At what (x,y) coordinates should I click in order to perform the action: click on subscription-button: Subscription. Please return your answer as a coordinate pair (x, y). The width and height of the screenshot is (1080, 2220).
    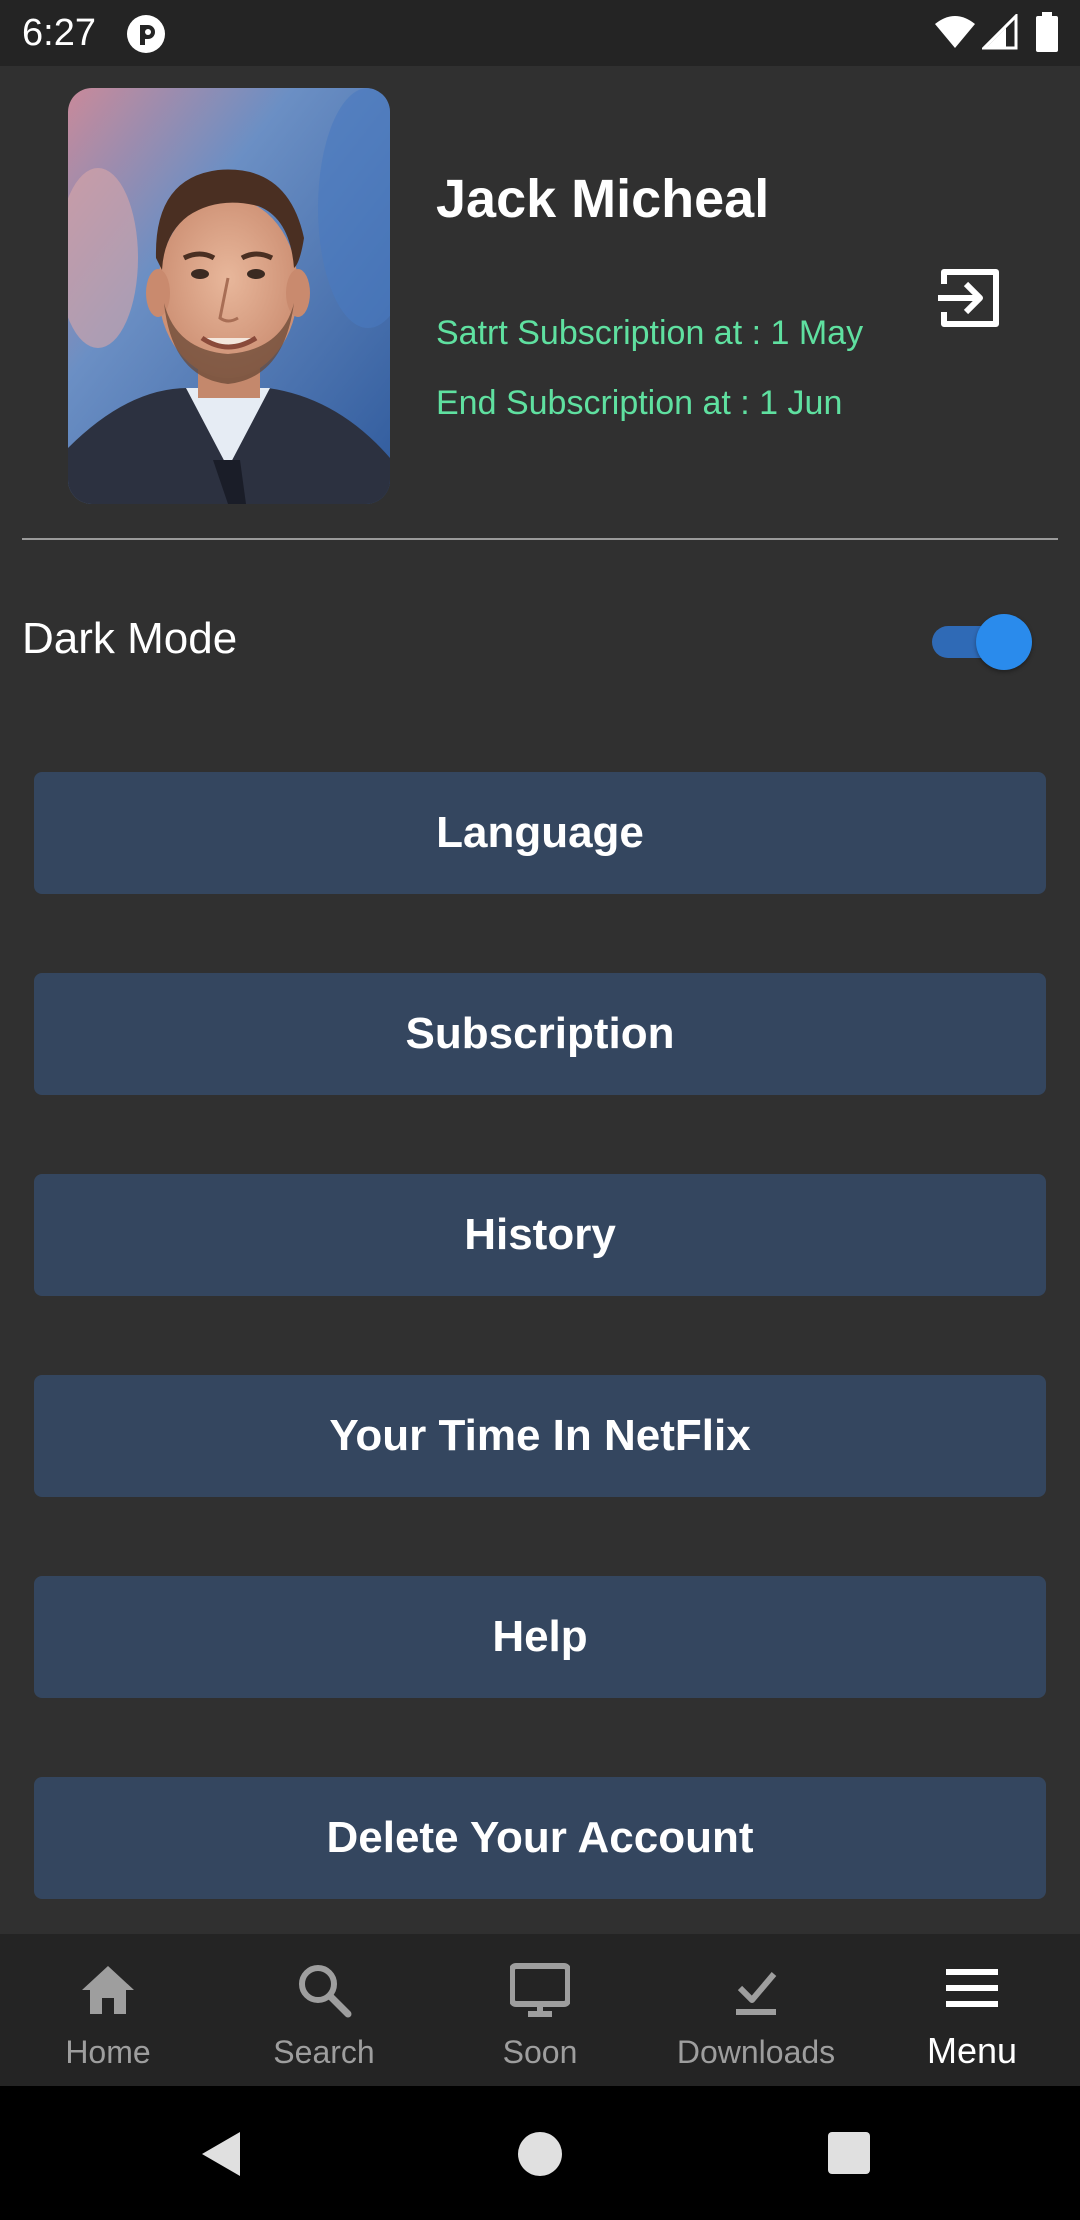
    Looking at the image, I should click on (540, 1034).